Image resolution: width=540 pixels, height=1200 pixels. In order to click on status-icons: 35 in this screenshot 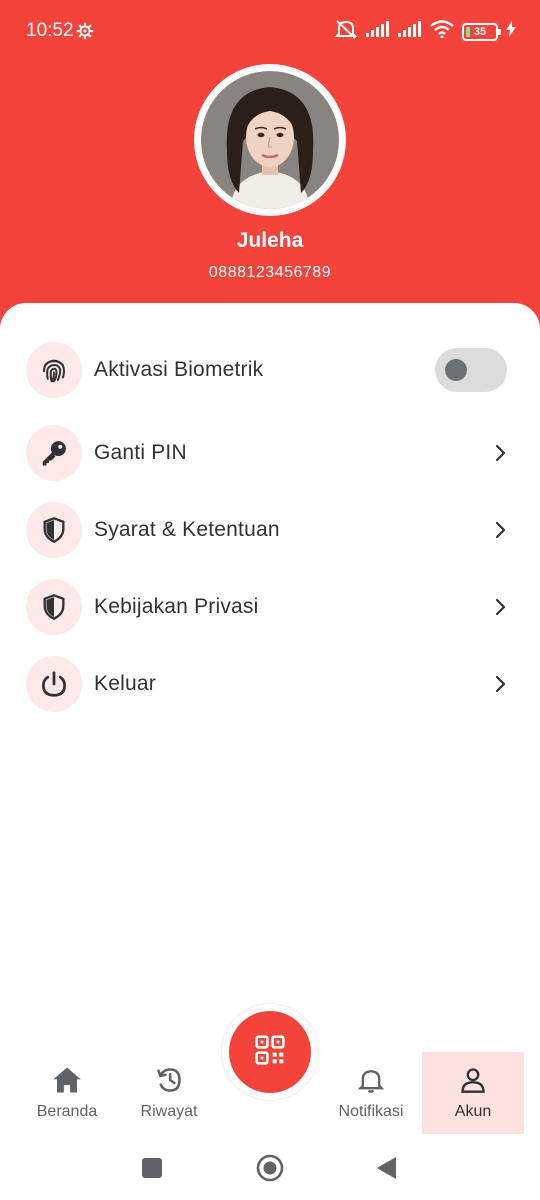, I will do `click(425, 31)`.